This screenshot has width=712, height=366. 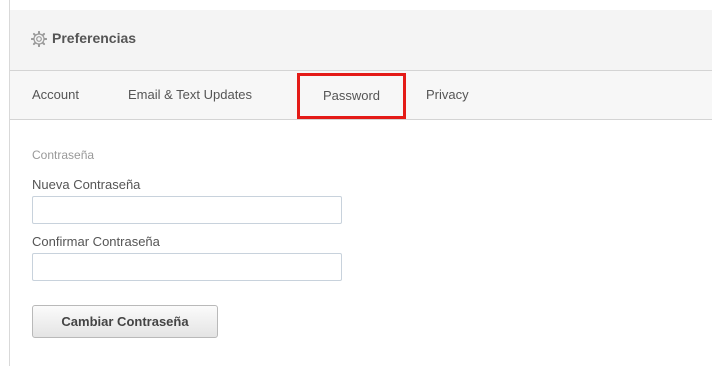 What do you see at coordinates (125, 321) in the screenshot?
I see `change-password-button: Cambiar Contraseña` at bounding box center [125, 321].